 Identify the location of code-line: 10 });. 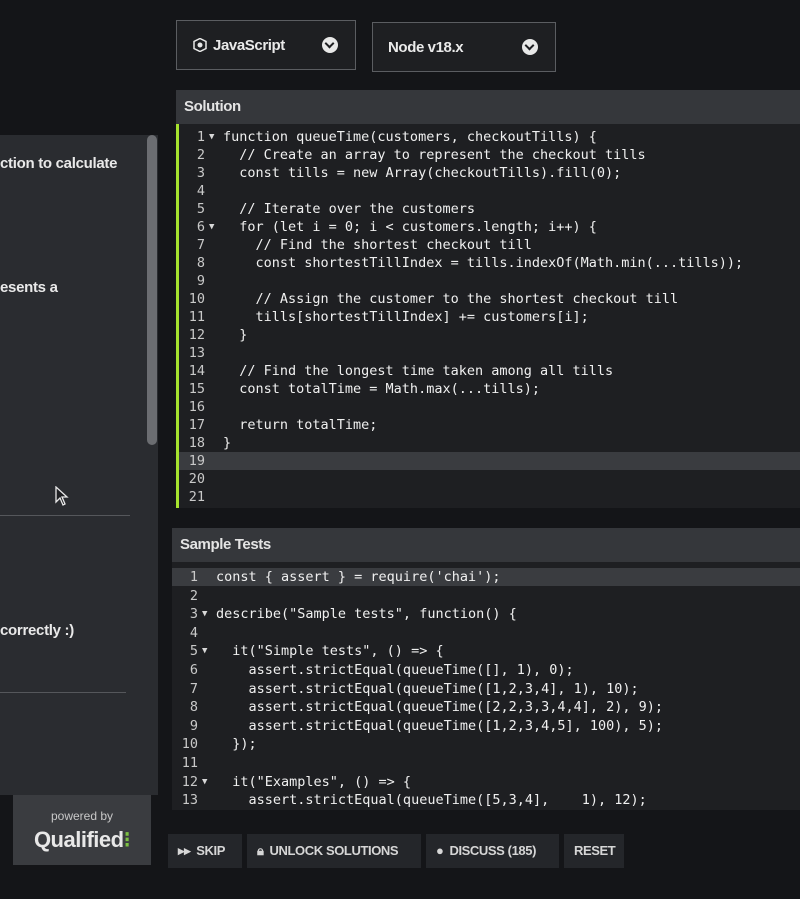
(486, 744).